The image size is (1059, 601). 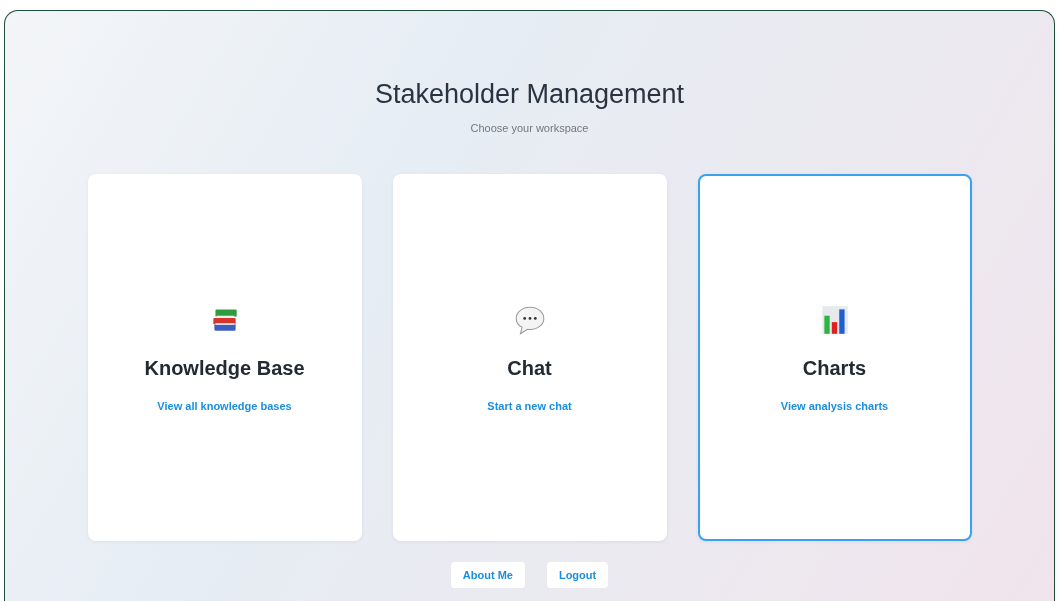 I want to click on page-subtitle: Choose your workspace, so click(x=529, y=128).